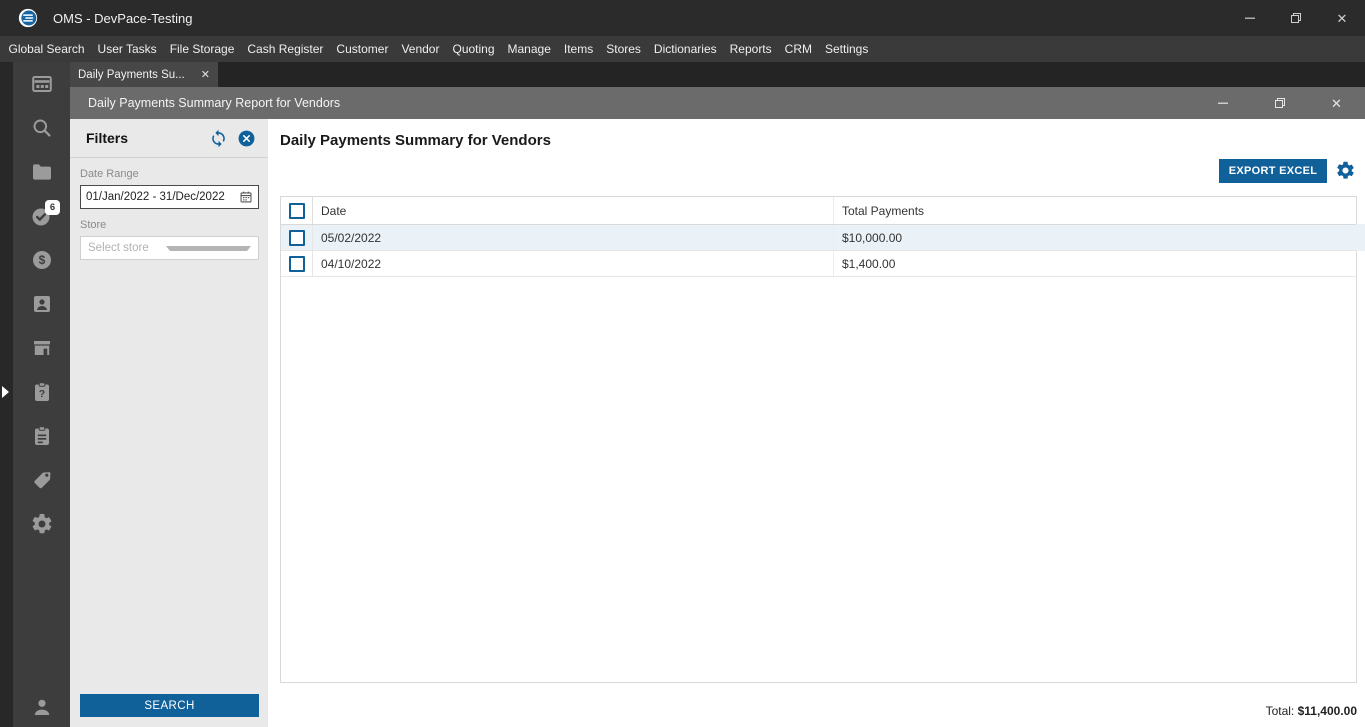 The height and width of the screenshot is (727, 1365). What do you see at coordinates (573, 237) in the screenshot?
I see `row-date: 05/02/2022` at bounding box center [573, 237].